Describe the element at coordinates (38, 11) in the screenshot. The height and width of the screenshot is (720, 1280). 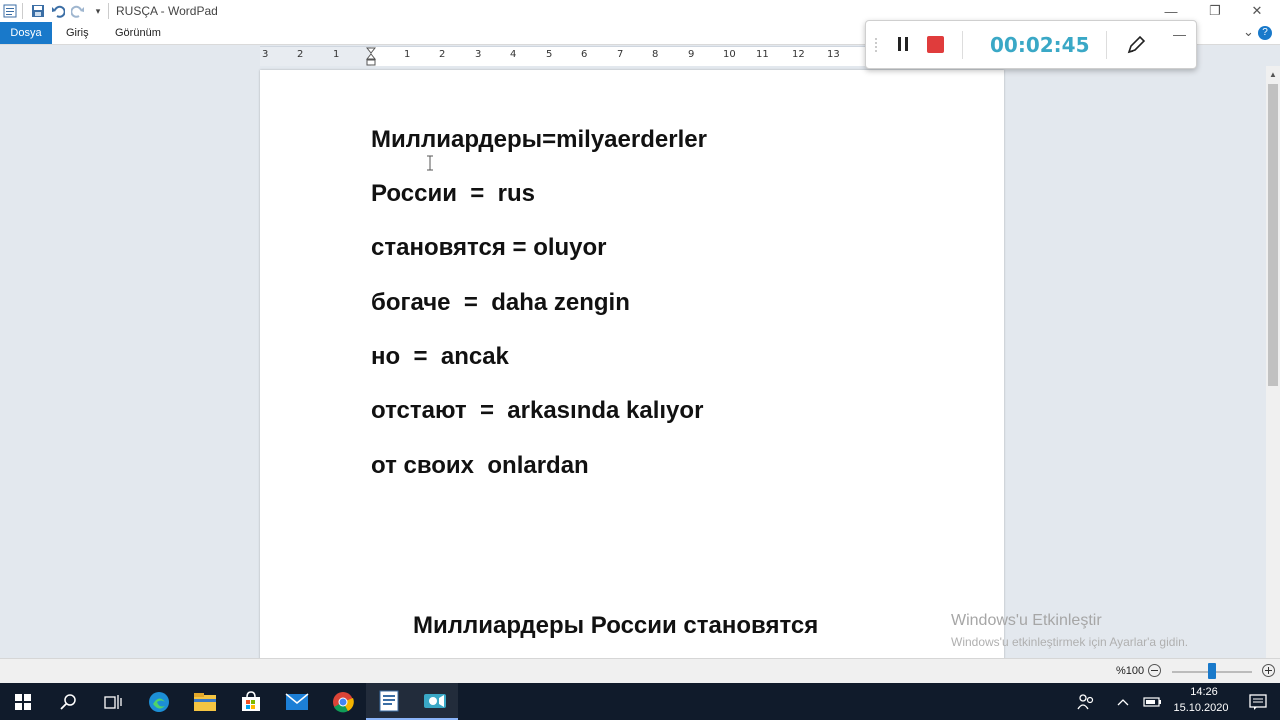
I see `save-icon` at that location.